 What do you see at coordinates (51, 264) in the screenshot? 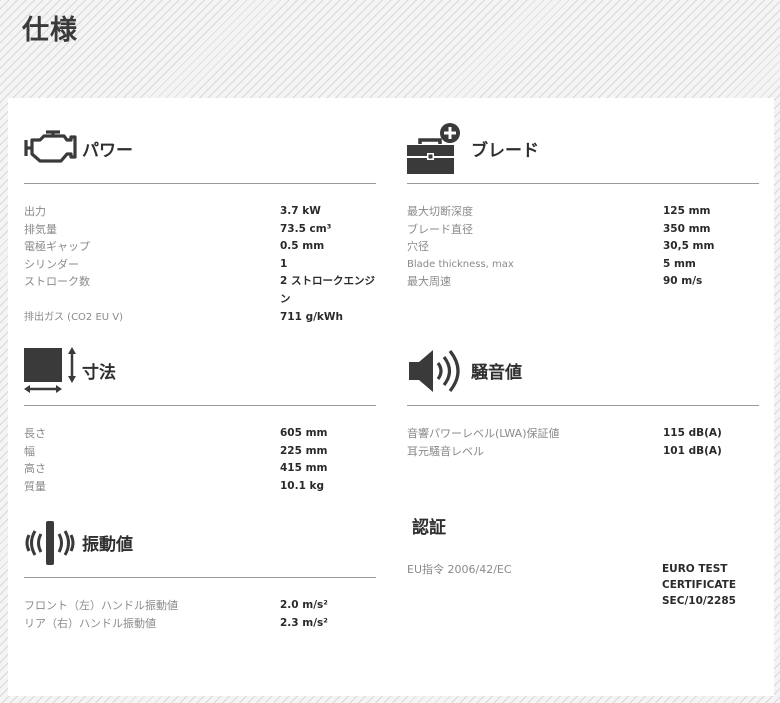
I see `spec-label: シリンダー` at bounding box center [51, 264].